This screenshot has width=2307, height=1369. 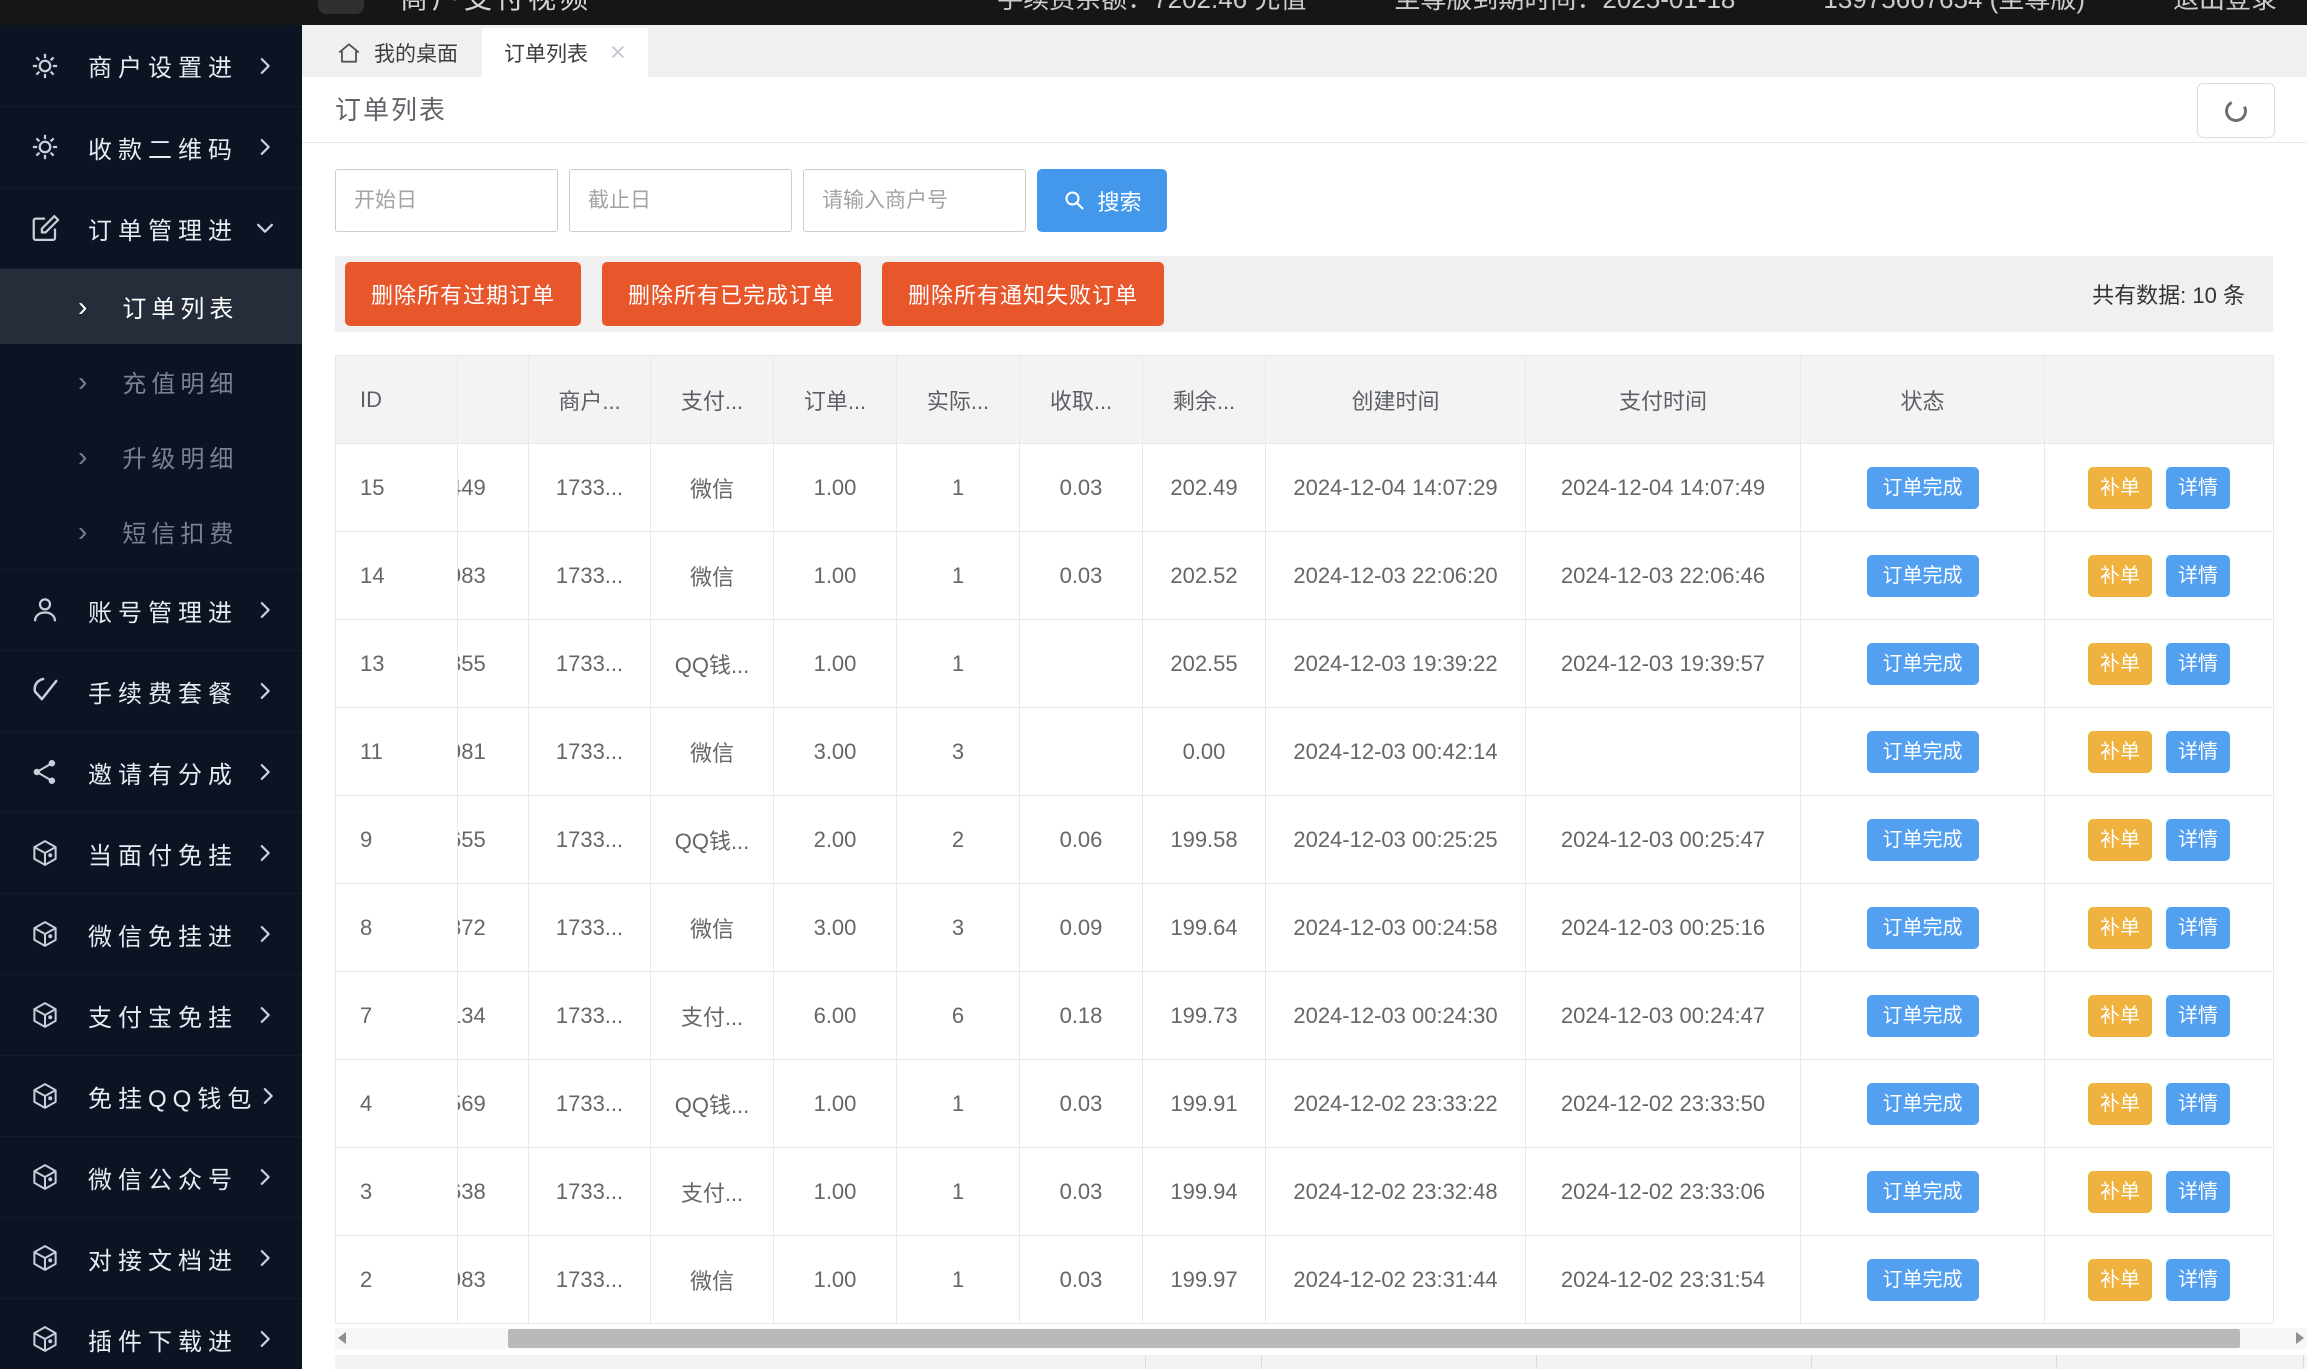 I want to click on sidebar-item: 支付宝免挂, so click(x=151, y=1014).